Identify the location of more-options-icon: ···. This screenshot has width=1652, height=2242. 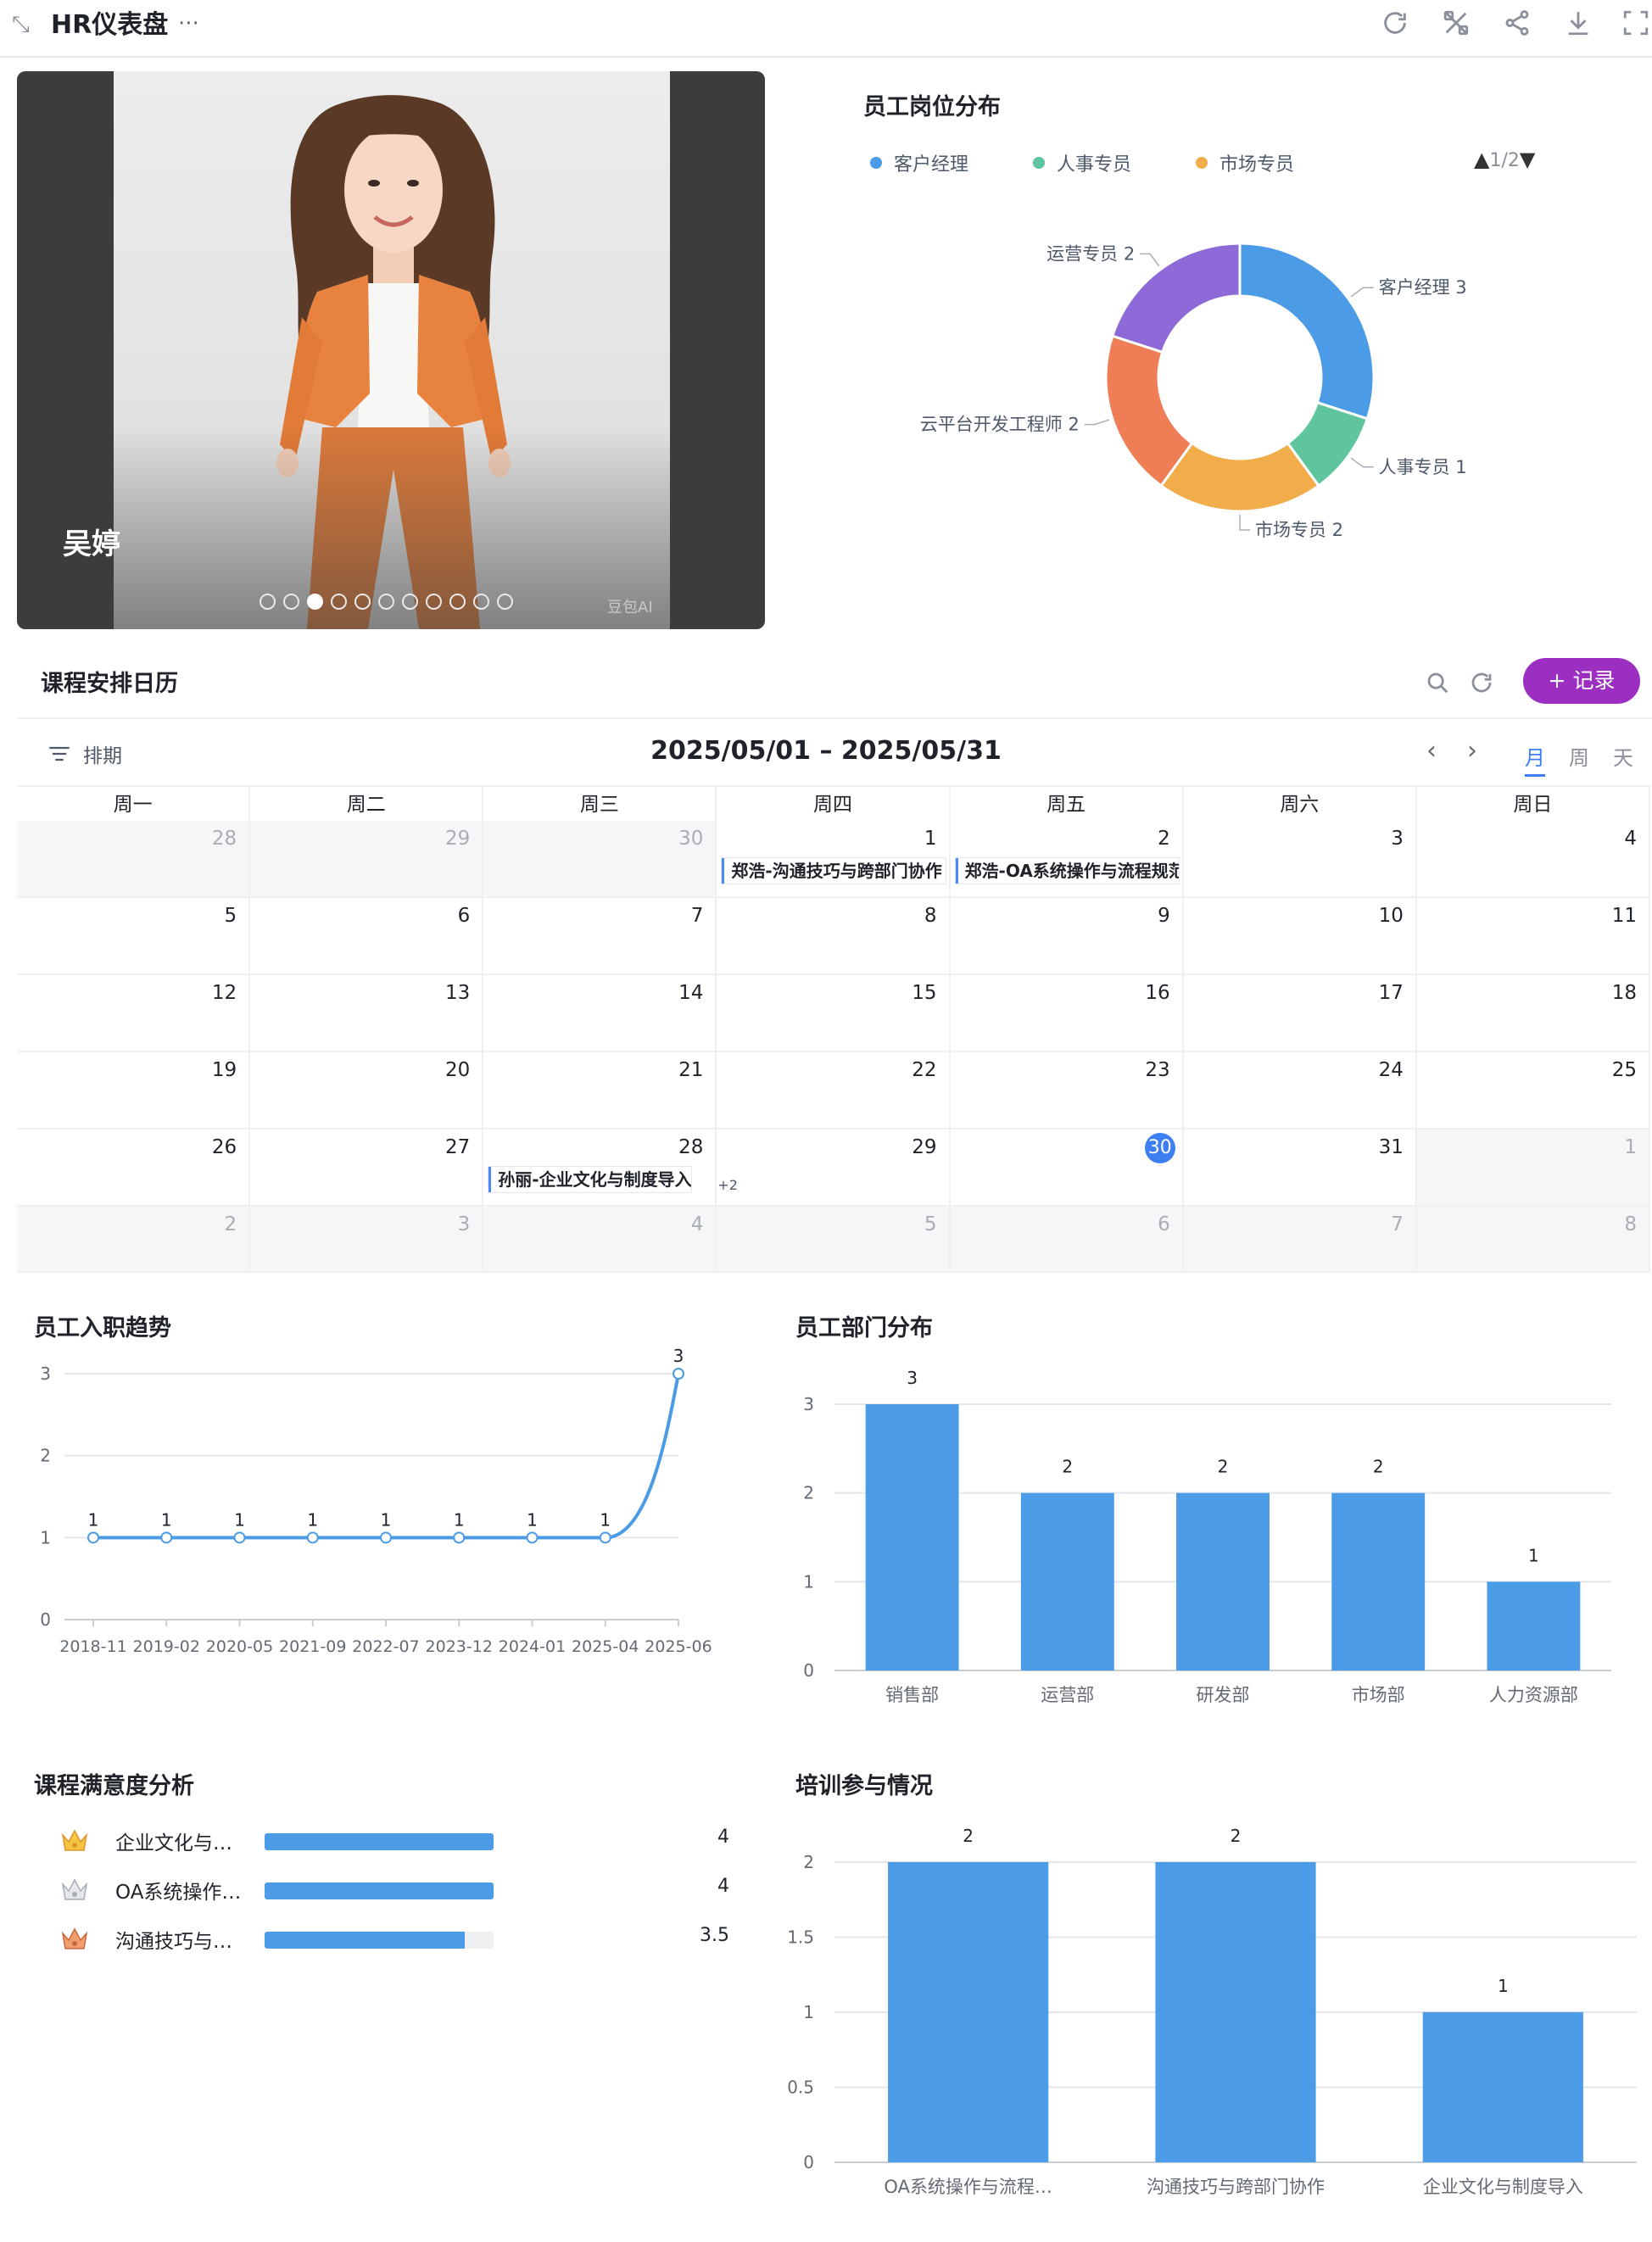
(188, 24).